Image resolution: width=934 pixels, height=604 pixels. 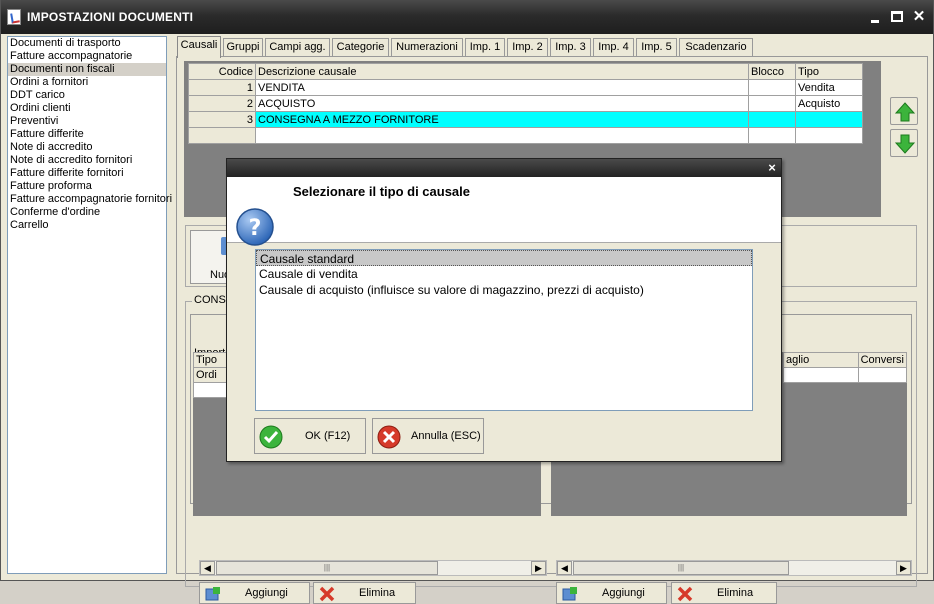 I want to click on table-row: 1 VENDITA Vendita, so click(x=525, y=87).